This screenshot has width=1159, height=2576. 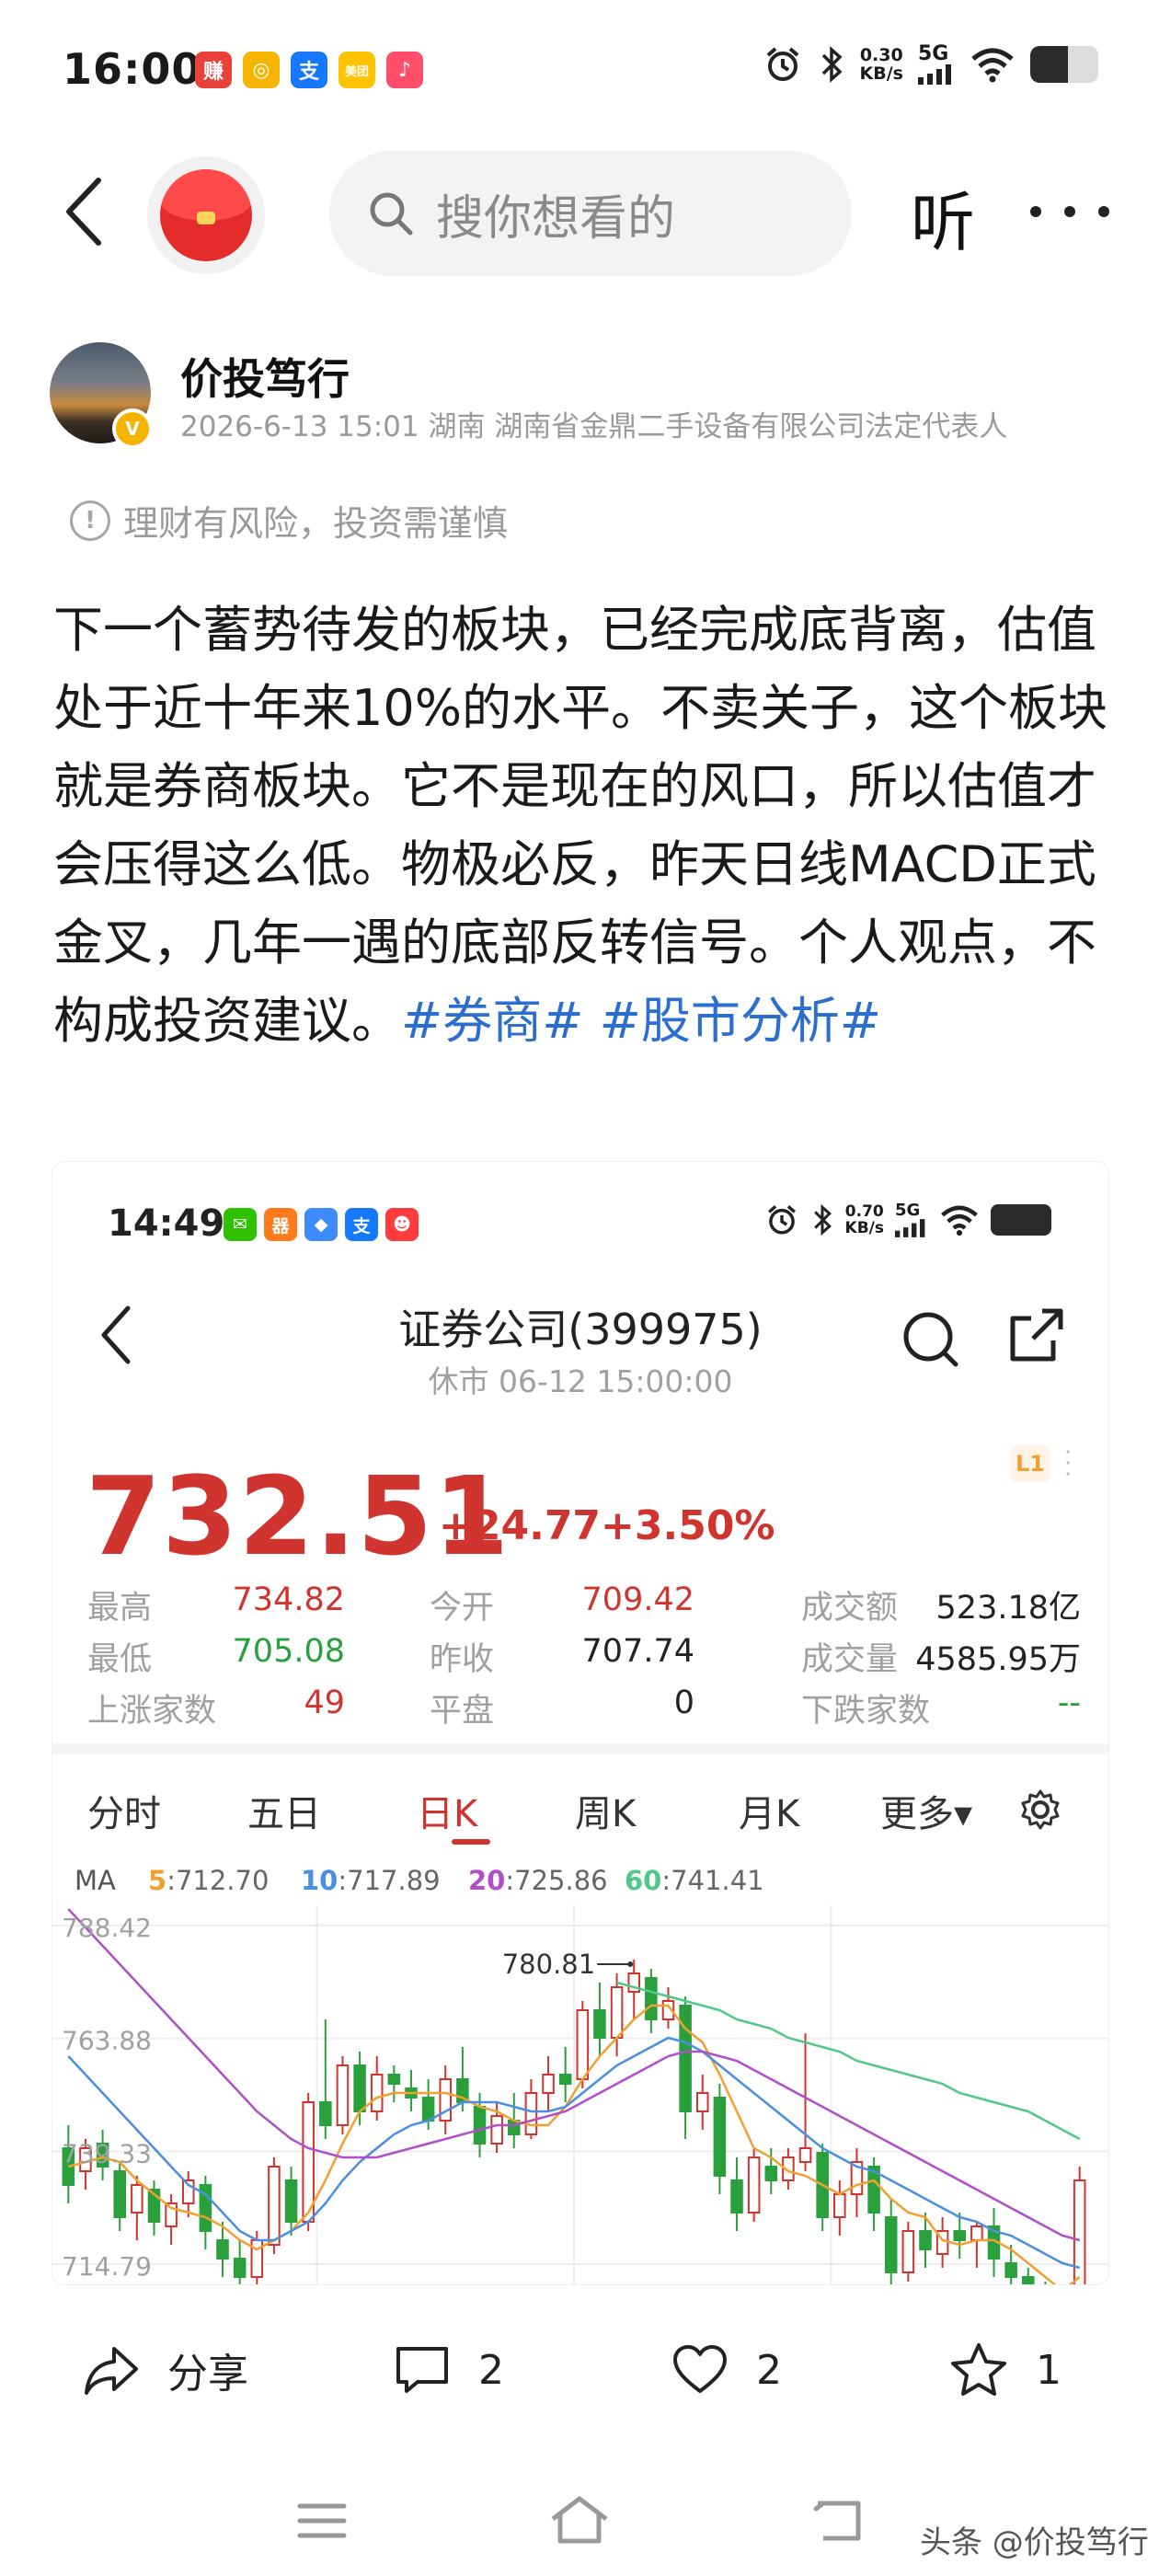 I want to click on back-arrow-icon, so click(x=837, y=2521).